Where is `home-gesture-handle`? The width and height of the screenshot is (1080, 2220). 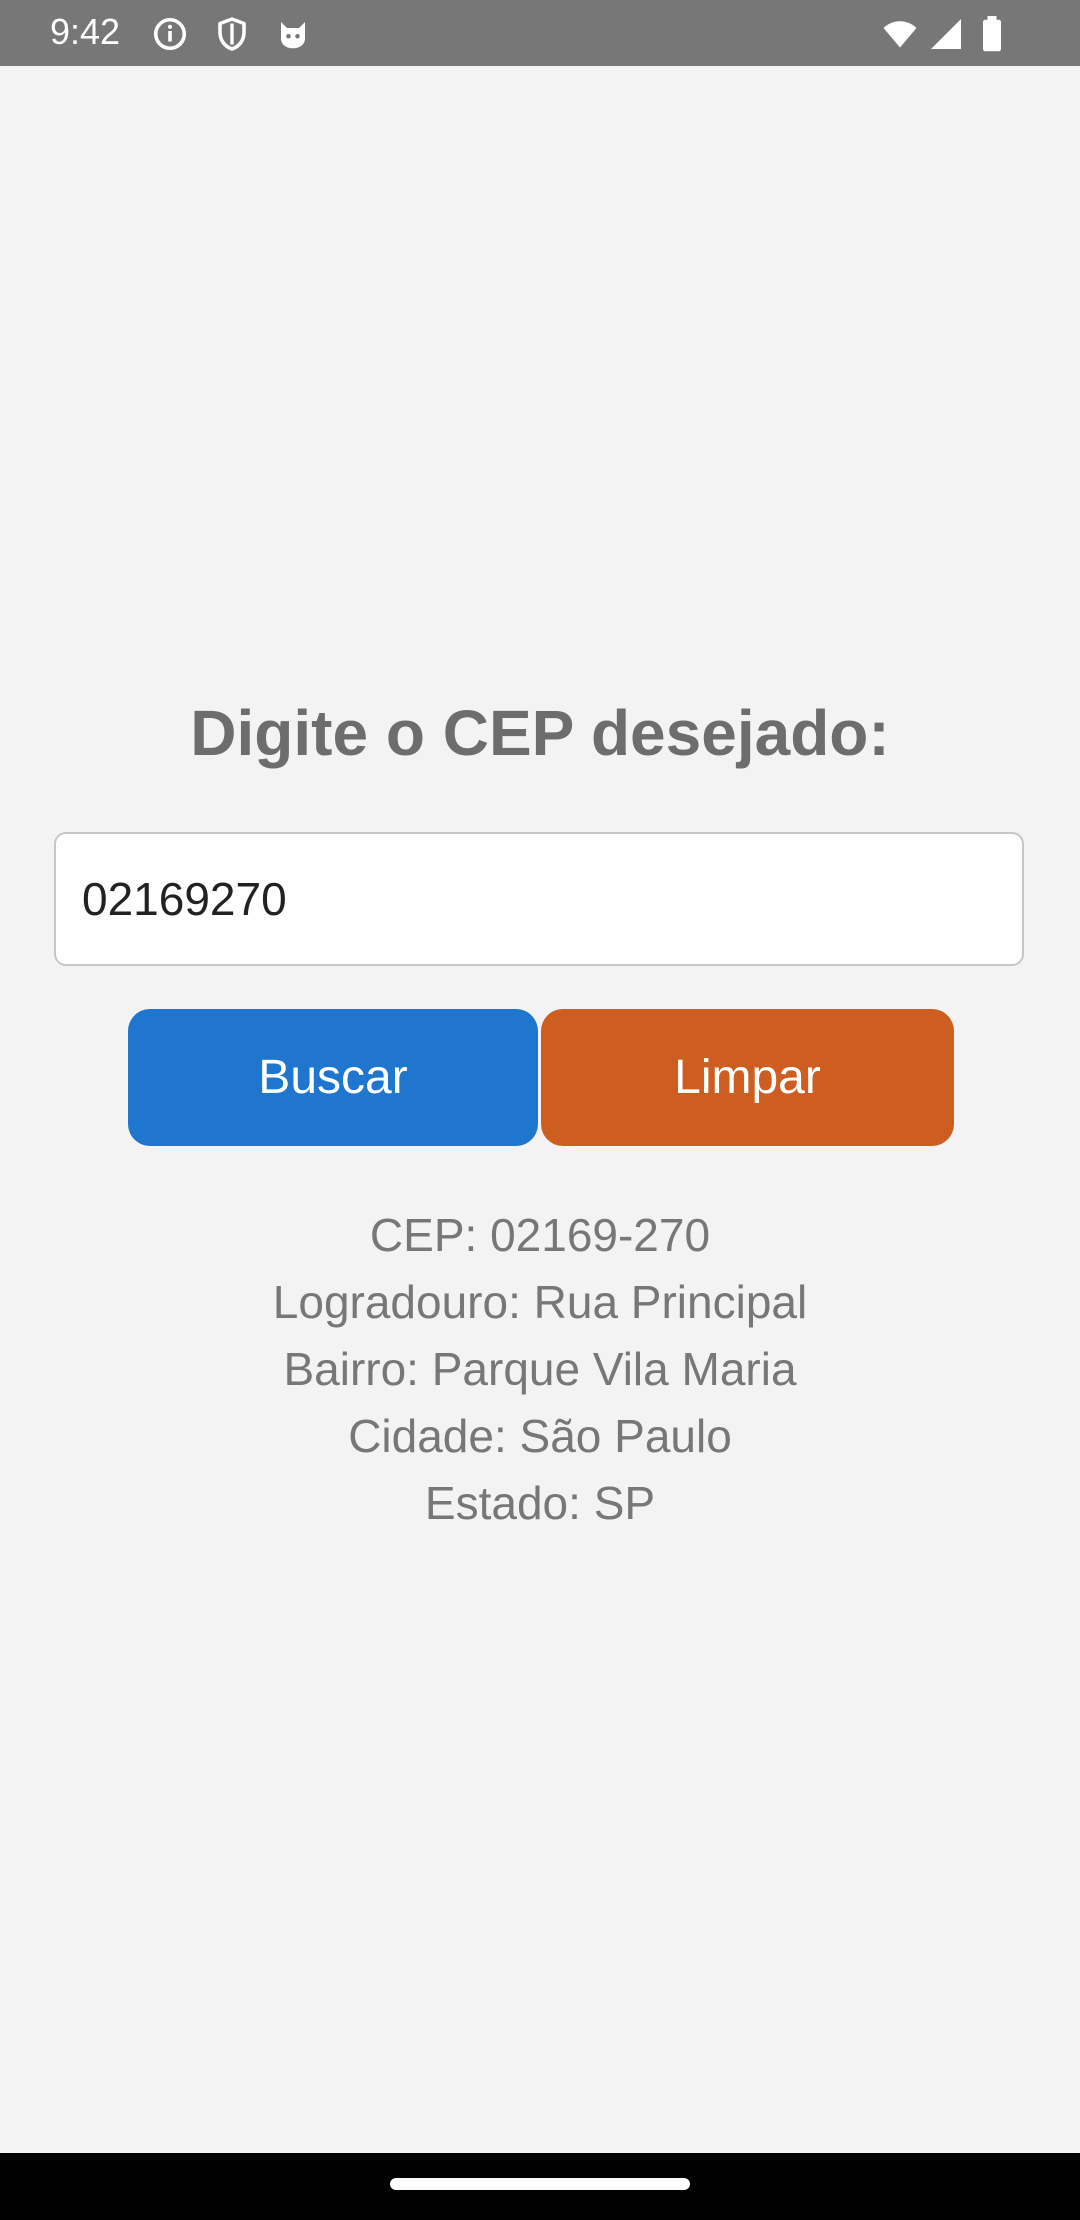
home-gesture-handle is located at coordinates (540, 2184).